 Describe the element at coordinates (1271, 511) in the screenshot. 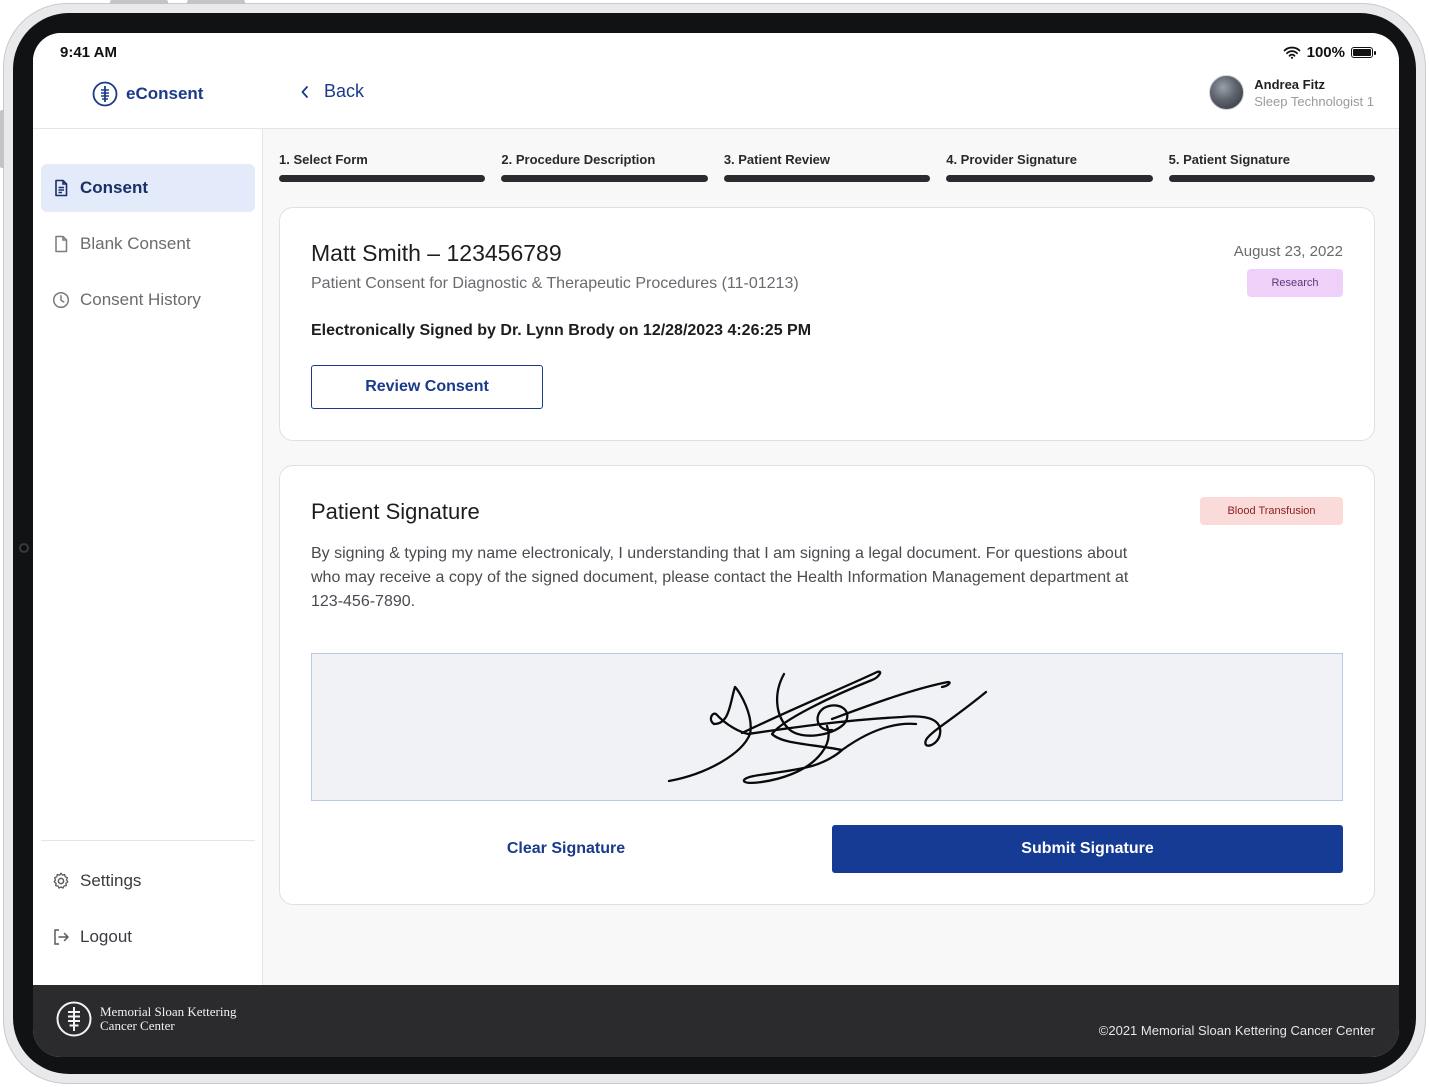

I see `blood-transfusion-badge: Blood Transfusion` at that location.